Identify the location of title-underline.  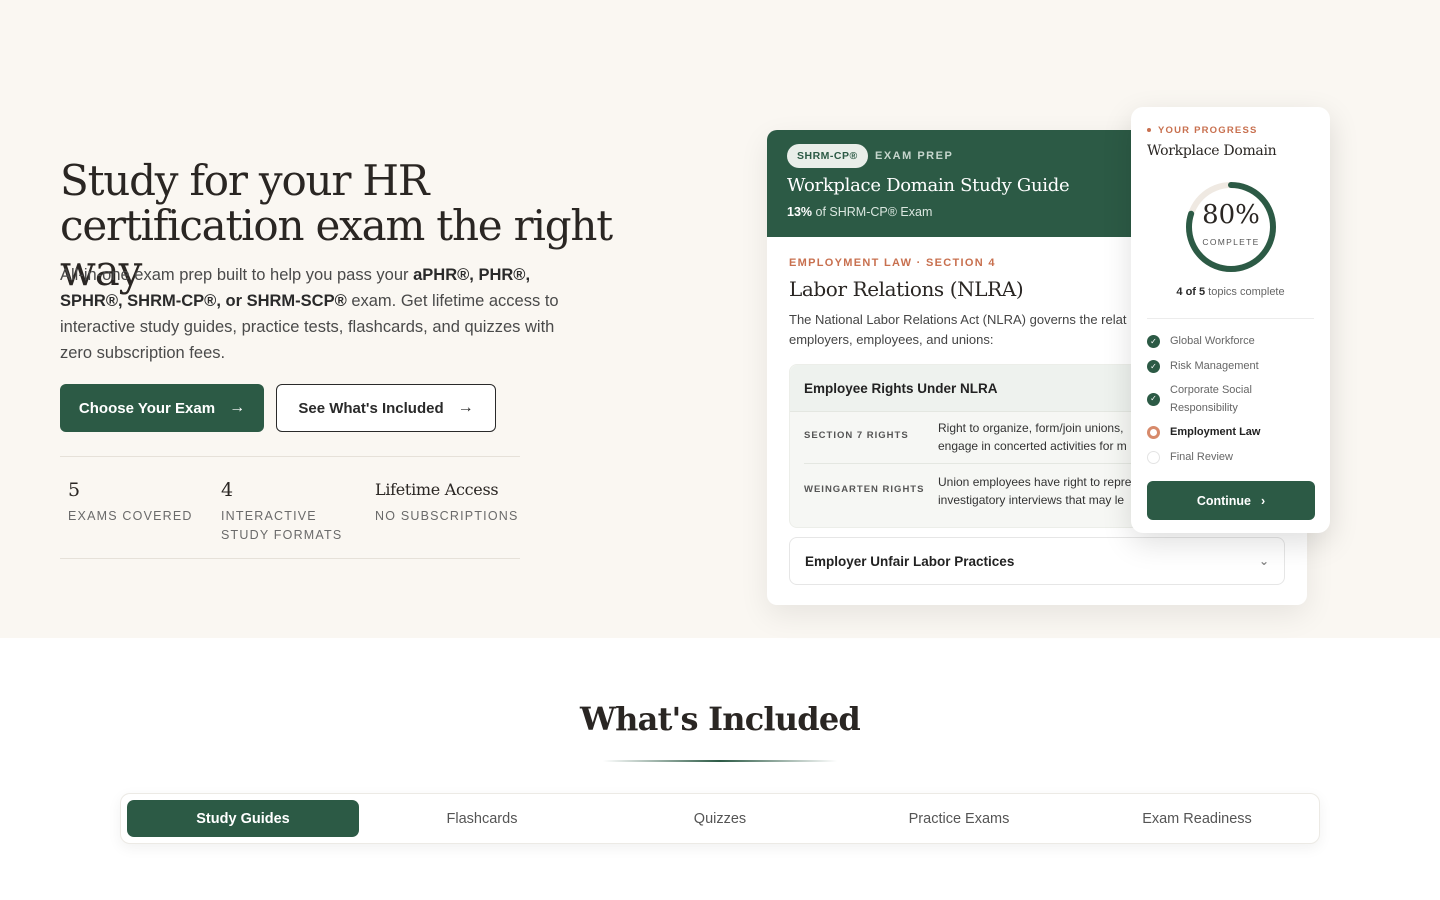
(720, 761).